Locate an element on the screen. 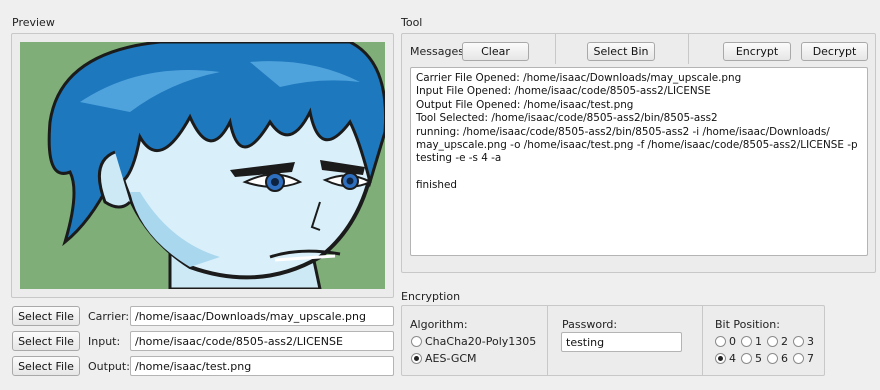 This screenshot has height=390, width=880. bit-radio-5: 5 is located at coordinates (751, 358).